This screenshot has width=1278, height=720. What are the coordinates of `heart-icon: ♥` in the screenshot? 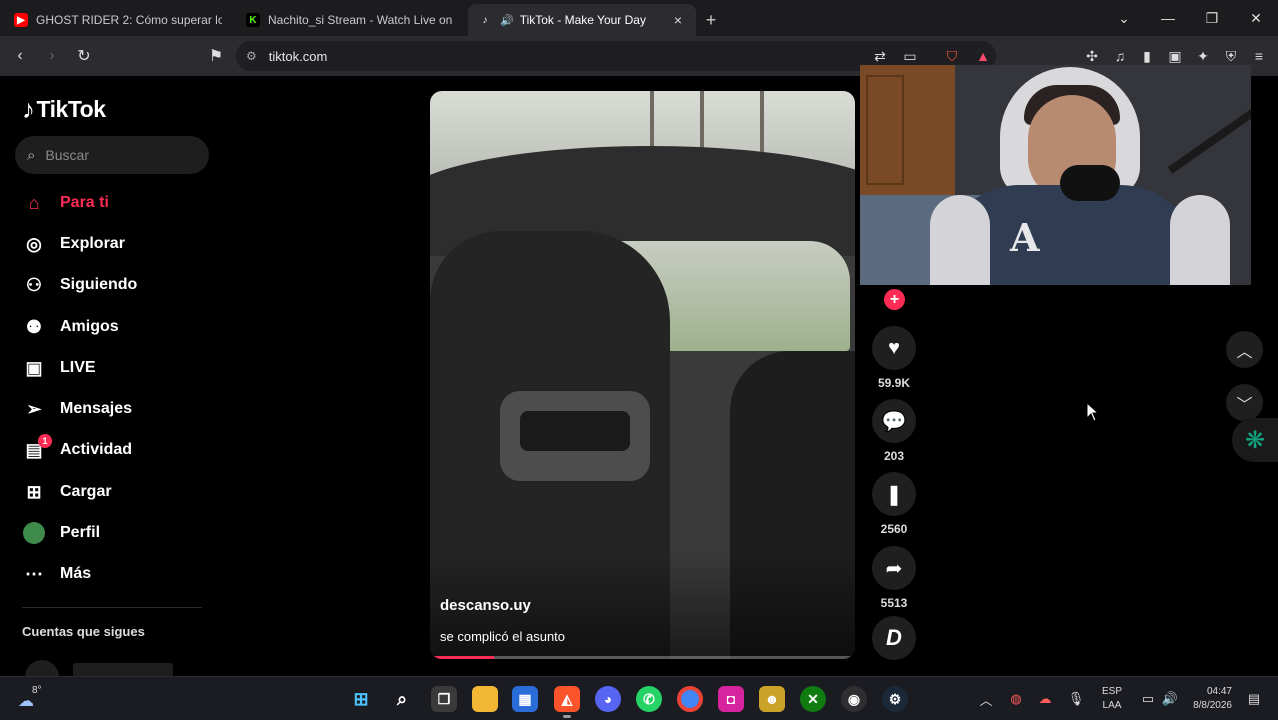 It's located at (894, 348).